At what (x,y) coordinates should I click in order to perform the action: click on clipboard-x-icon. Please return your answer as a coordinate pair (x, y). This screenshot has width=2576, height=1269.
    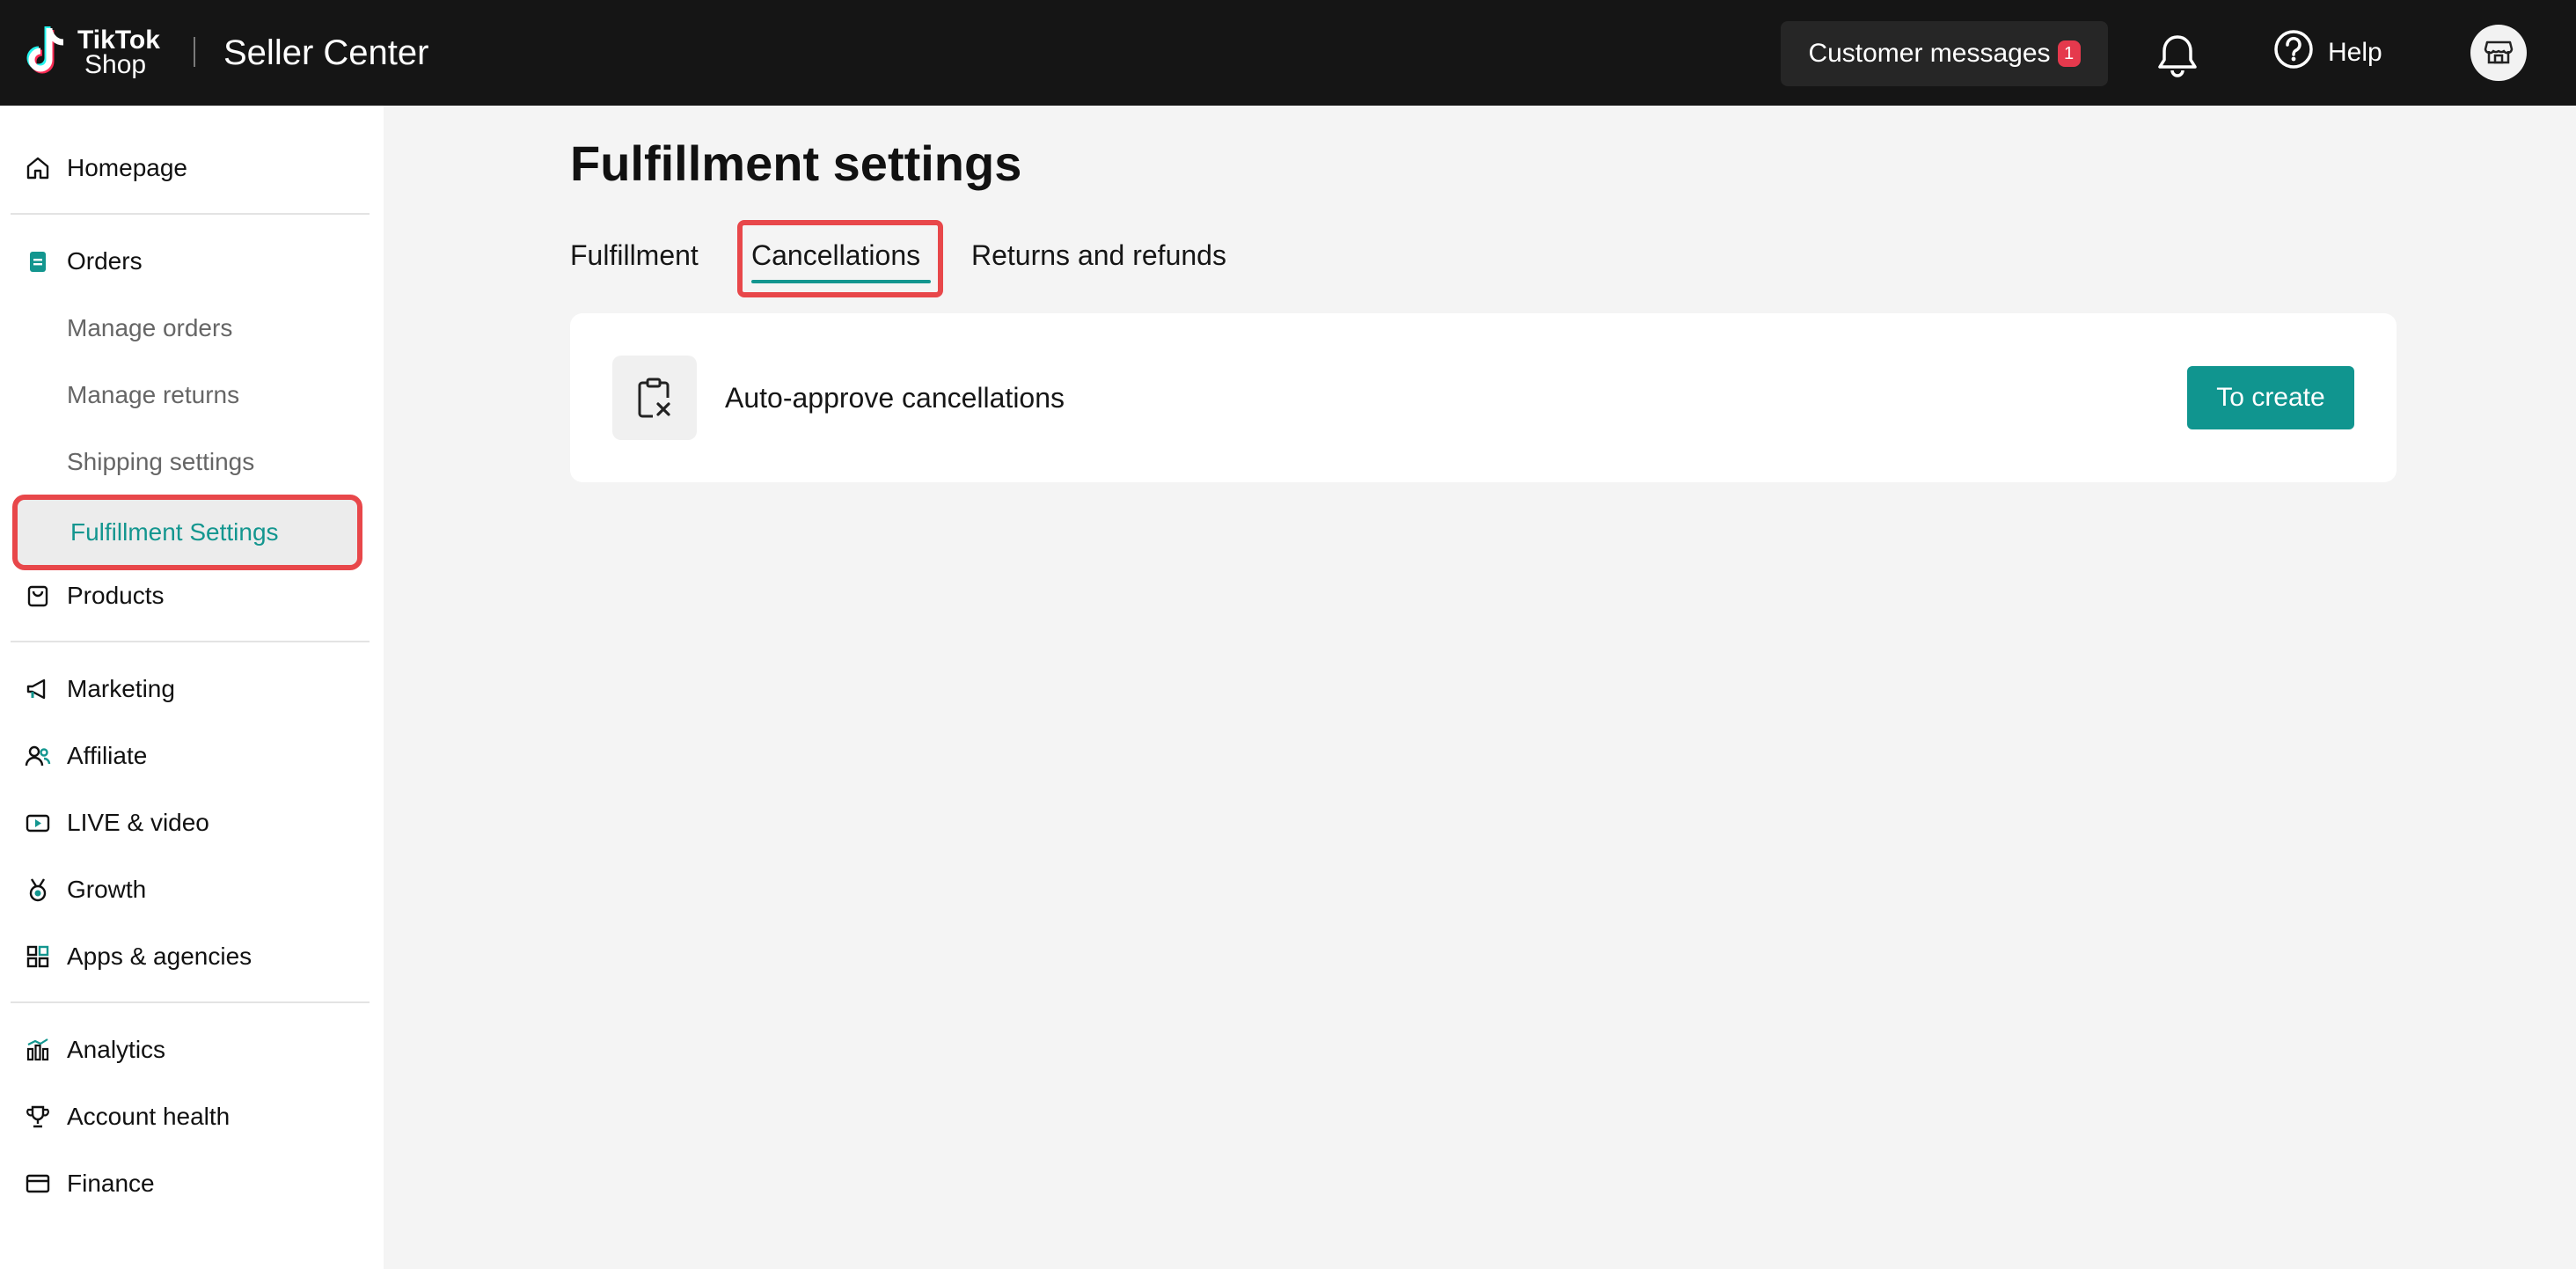
    Looking at the image, I should click on (654, 398).